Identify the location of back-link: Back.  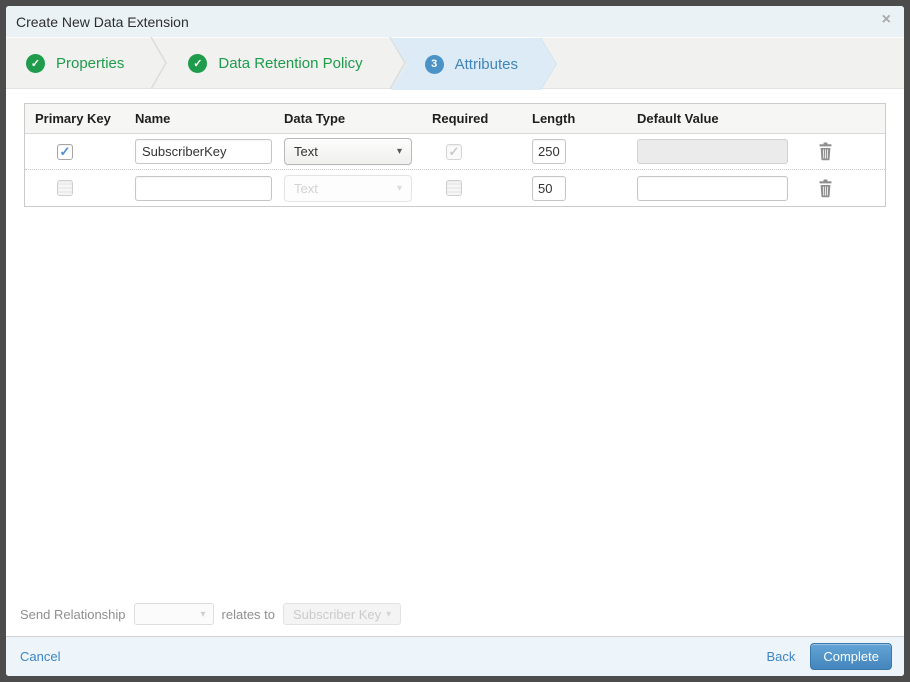
(780, 656).